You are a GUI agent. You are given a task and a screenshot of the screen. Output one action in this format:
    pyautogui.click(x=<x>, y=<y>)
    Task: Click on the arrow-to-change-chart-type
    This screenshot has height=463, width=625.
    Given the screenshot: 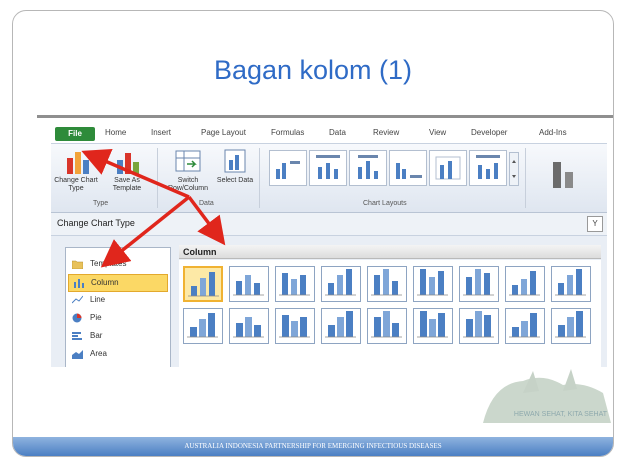 What is the action you would take?
    pyautogui.click(x=135, y=174)
    